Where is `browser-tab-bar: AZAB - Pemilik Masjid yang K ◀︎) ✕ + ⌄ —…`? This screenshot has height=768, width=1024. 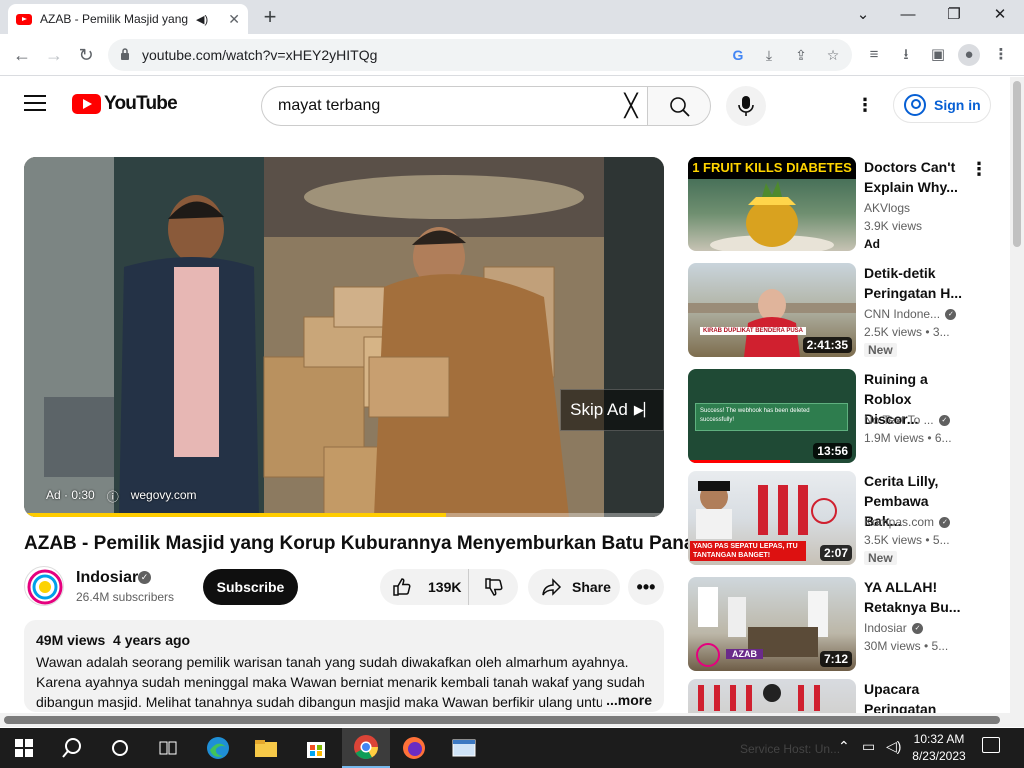
browser-tab-bar: AZAB - Pemilik Masjid yang K ◀︎) ✕ + ⌄ —… is located at coordinates (512, 17).